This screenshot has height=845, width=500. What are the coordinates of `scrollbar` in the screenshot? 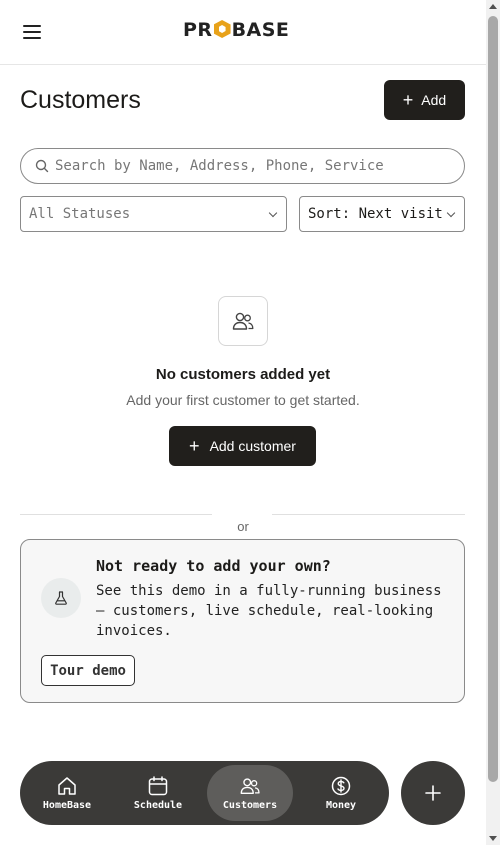 It's located at (493, 422).